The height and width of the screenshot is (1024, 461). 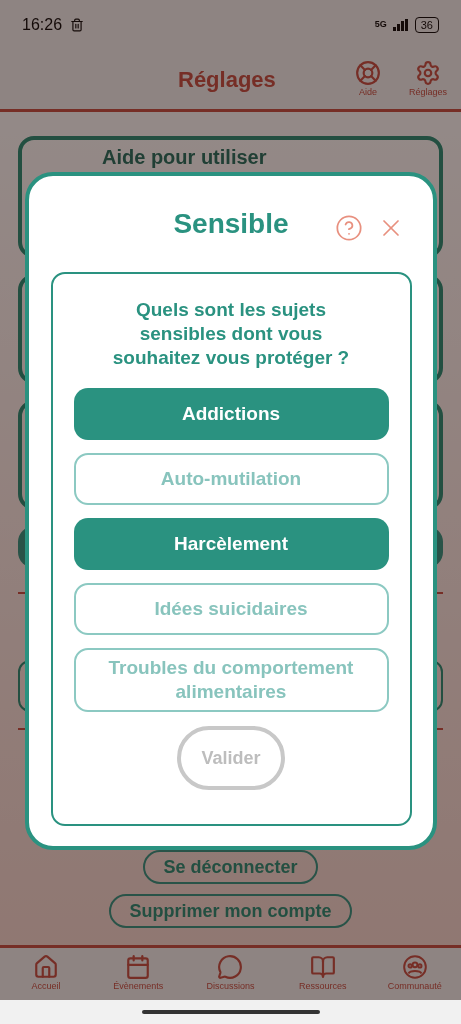 I want to click on network-label: 5G, so click(x=380, y=25).